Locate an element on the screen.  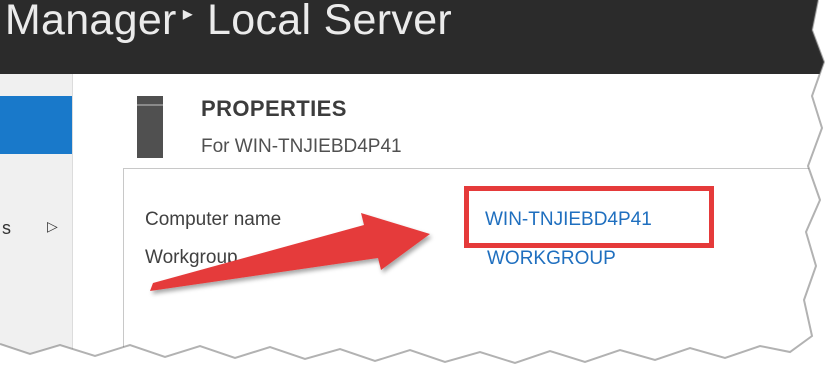
computer-name-highlight-box is located at coordinates (589, 217).